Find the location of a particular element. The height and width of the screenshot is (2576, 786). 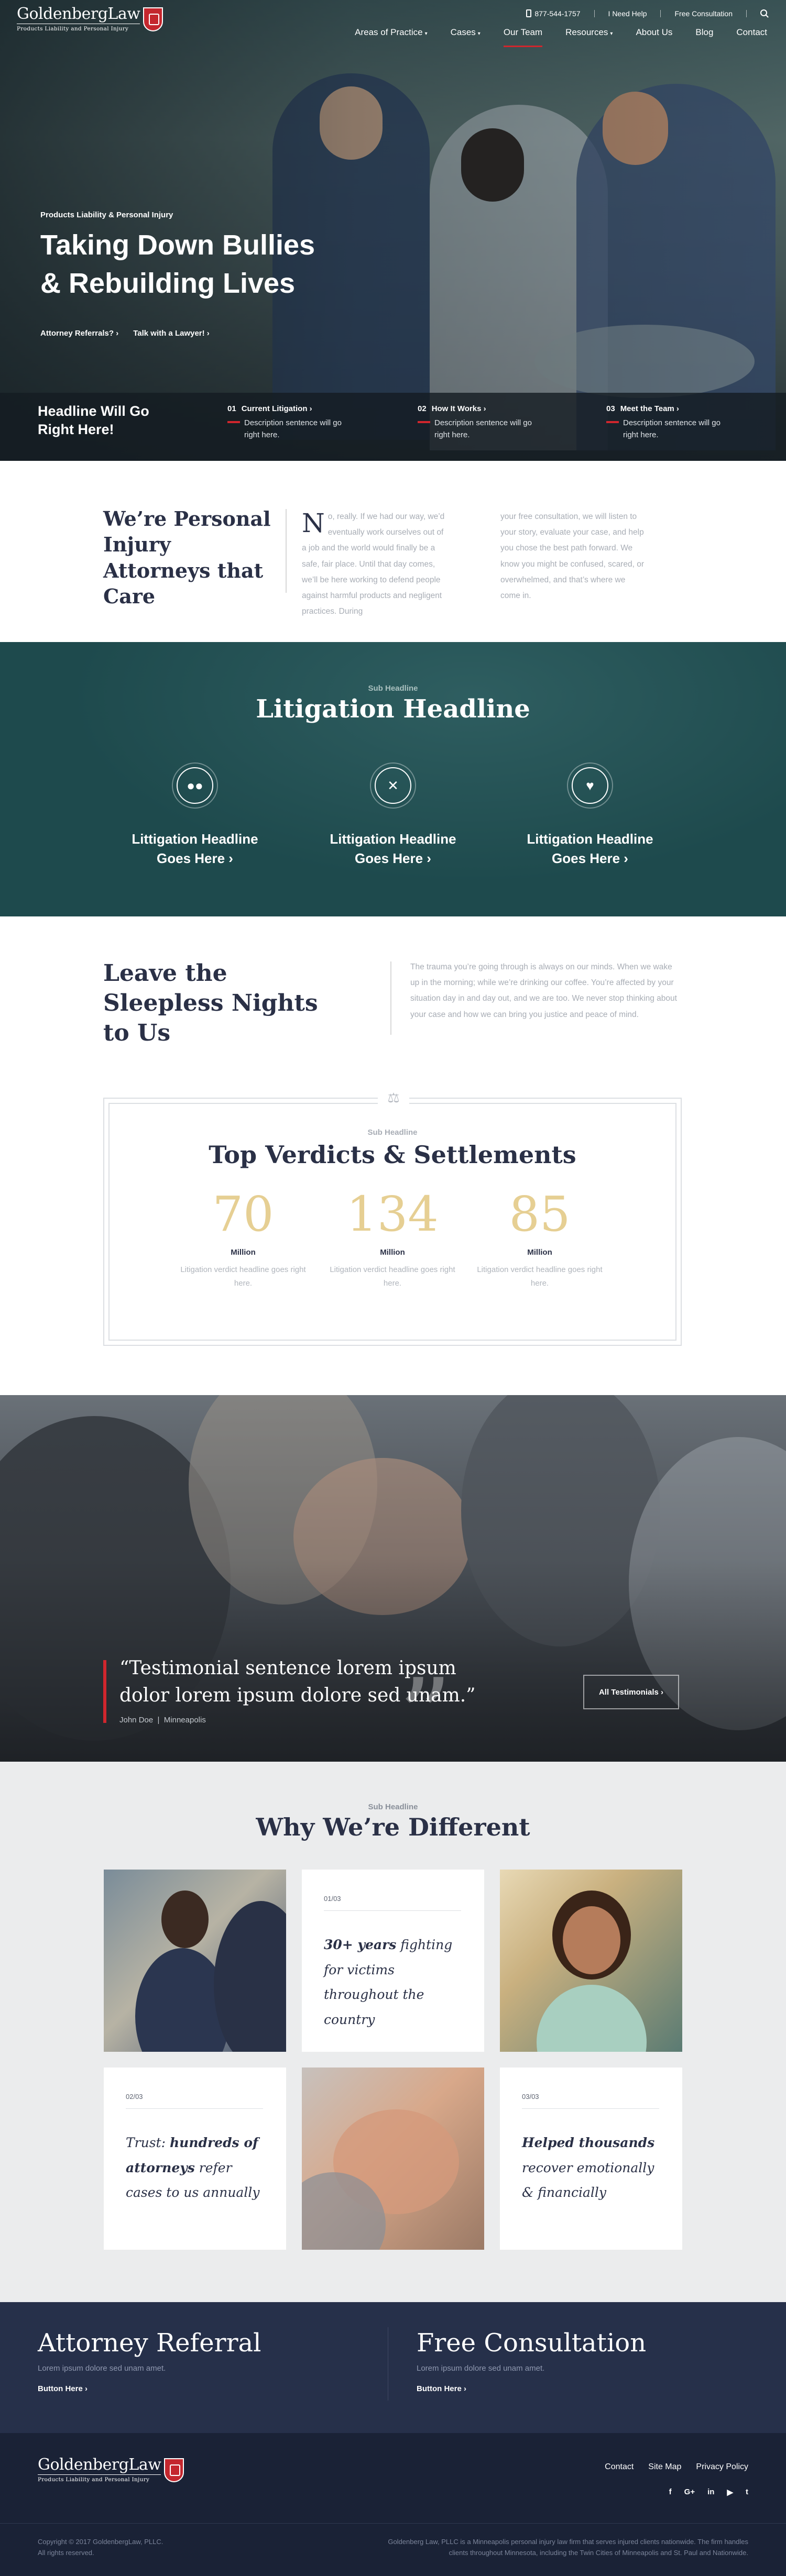

facebook-icon: f is located at coordinates (670, 2492).